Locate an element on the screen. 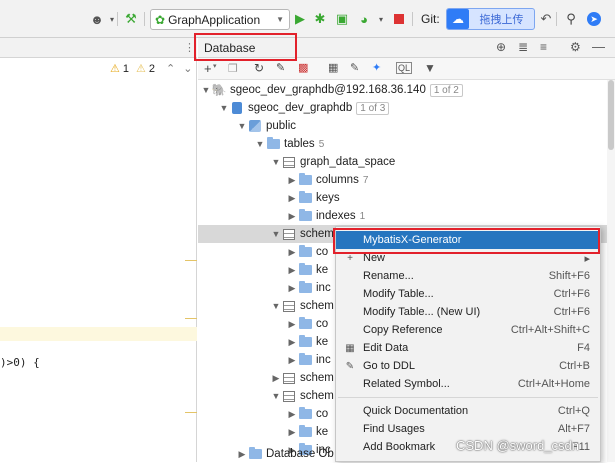  edit-source-icon: ✎ is located at coordinates (354, 67).